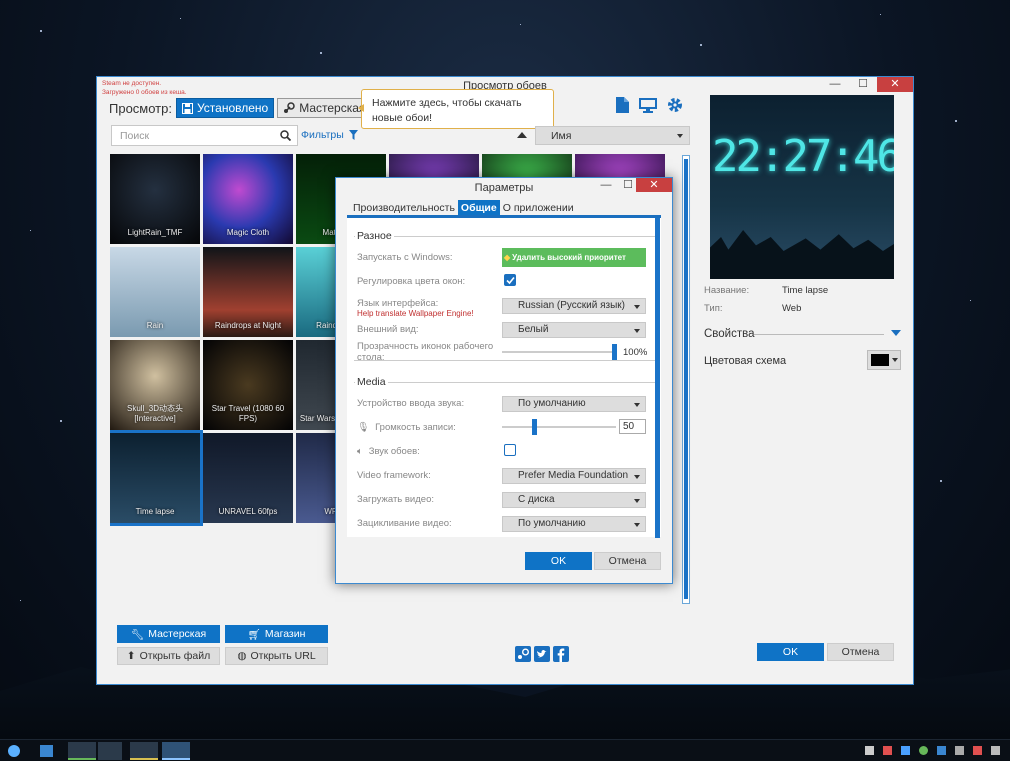 The width and height of the screenshot is (1010, 761). What do you see at coordinates (395, 499) in the screenshot?
I see `load-video-label: Загружать видео:` at bounding box center [395, 499].